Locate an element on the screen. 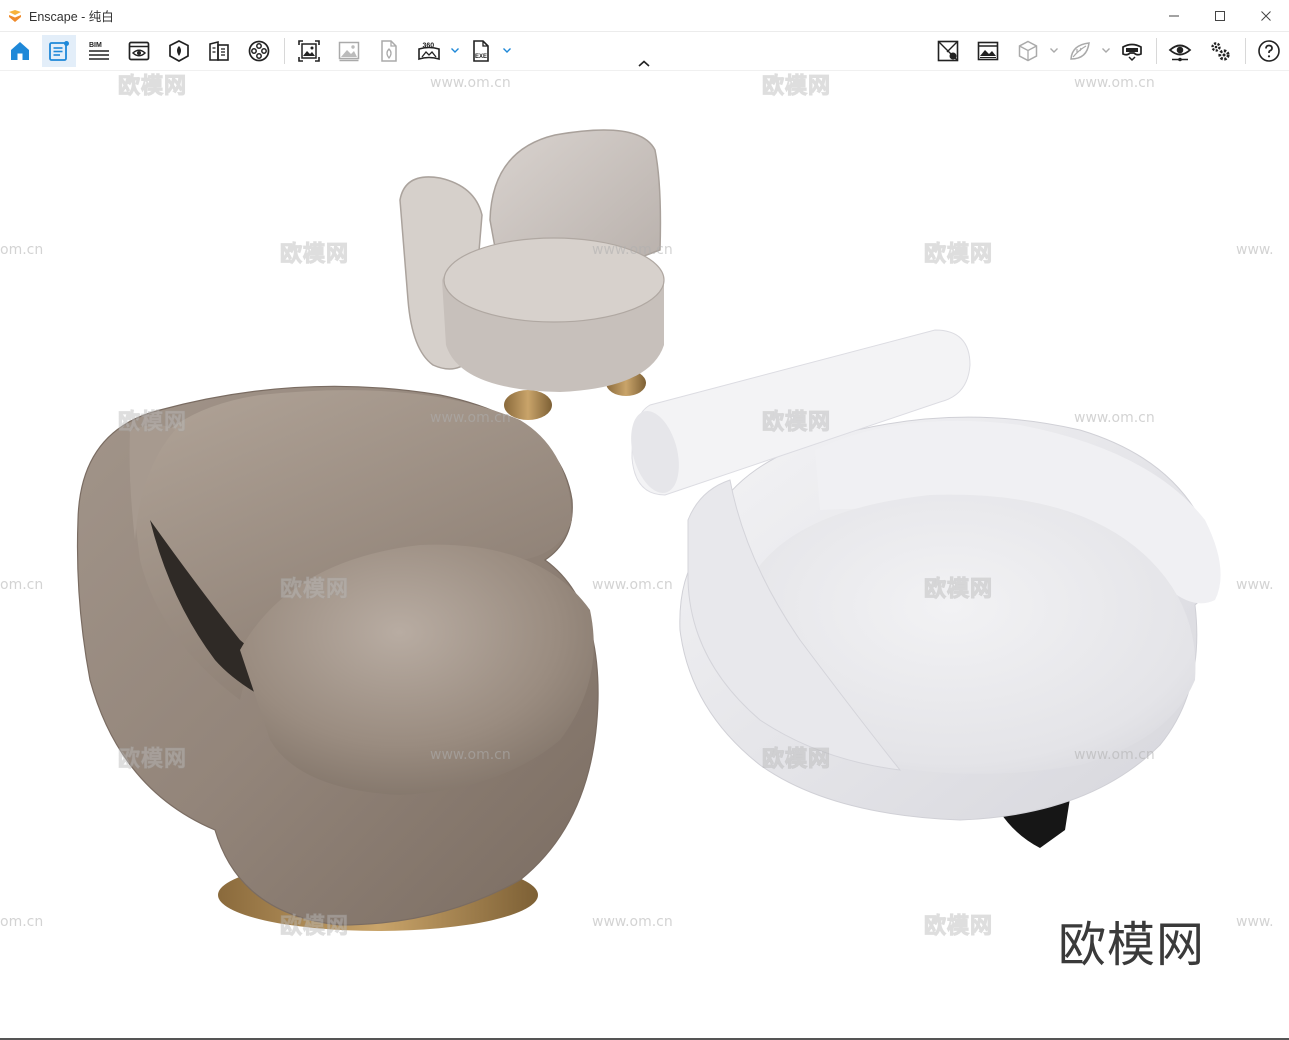 This screenshot has width=1289, height=1040. bim-icon: BIM is located at coordinates (99, 51).